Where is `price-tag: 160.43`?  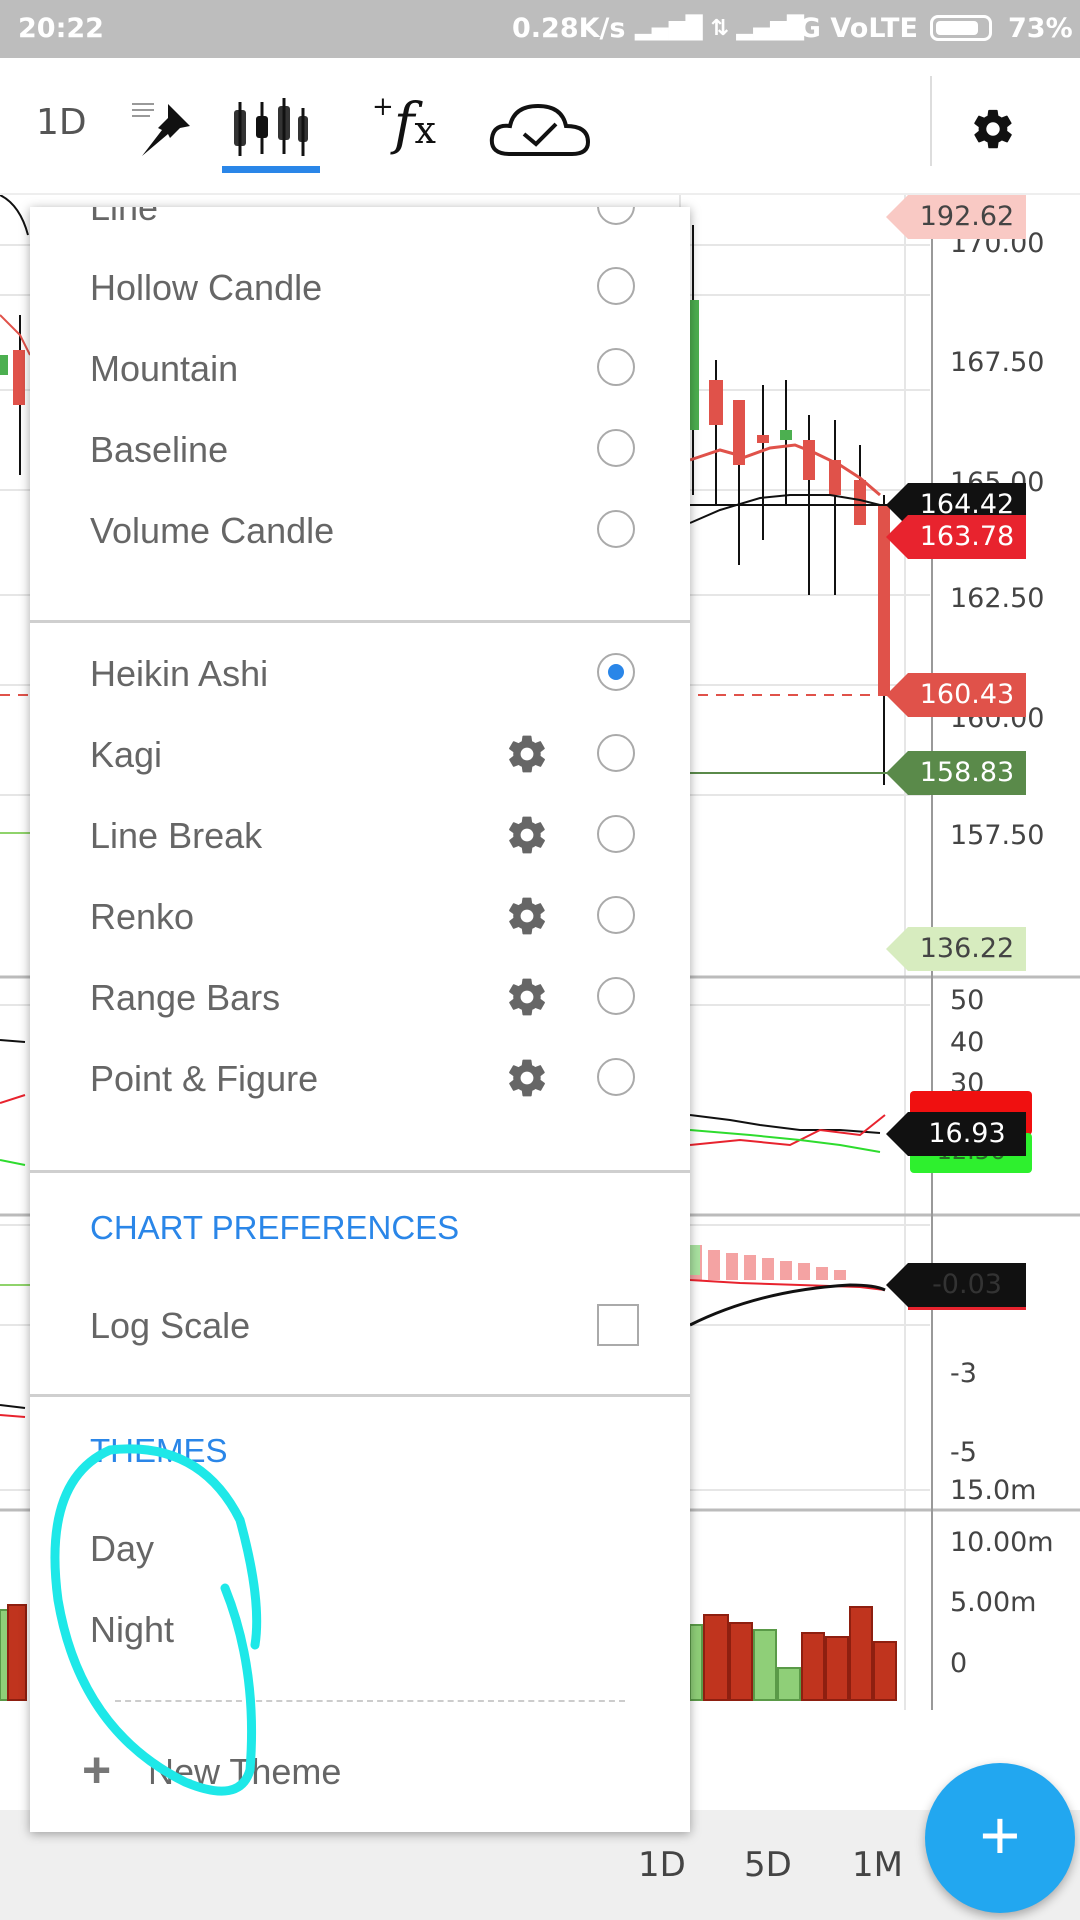 price-tag: 160.43 is located at coordinates (956, 695).